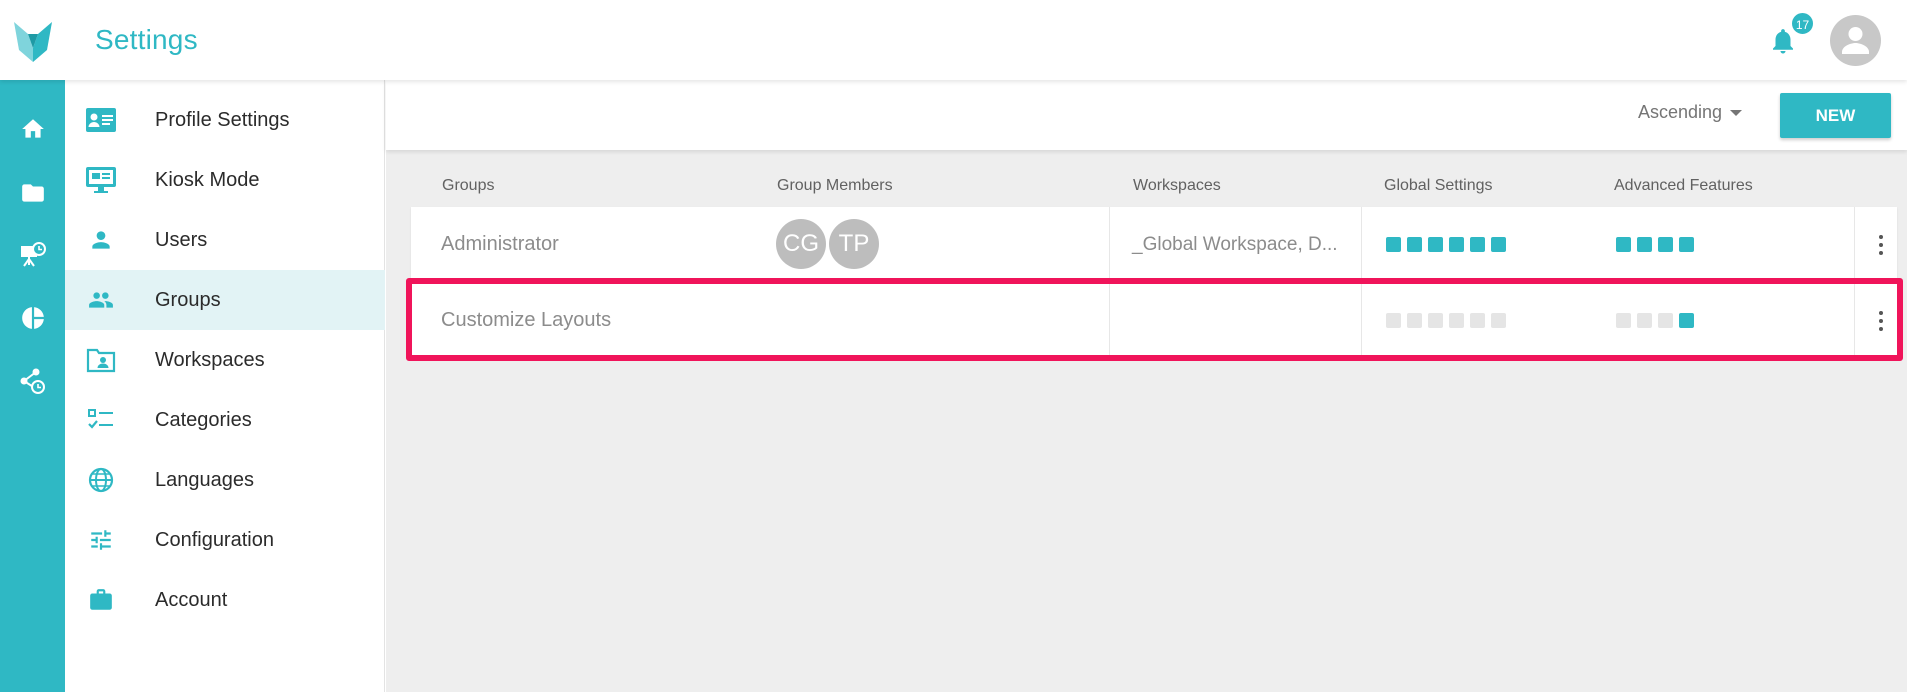 Image resolution: width=1907 pixels, height=692 pixels. Describe the element at coordinates (1835, 115) in the screenshot. I see `new-group-button: NEW` at that location.